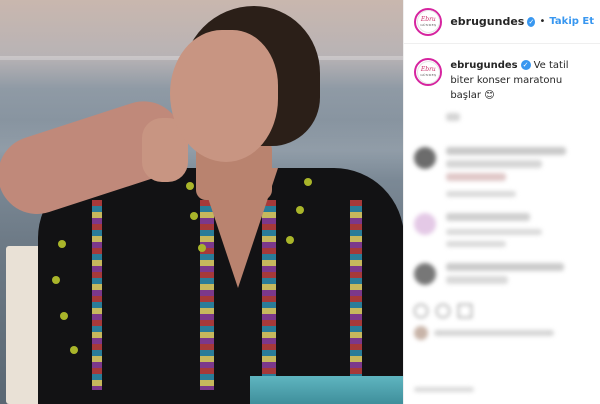  I want to click on caption-username: ebrugundes, so click(483, 65).